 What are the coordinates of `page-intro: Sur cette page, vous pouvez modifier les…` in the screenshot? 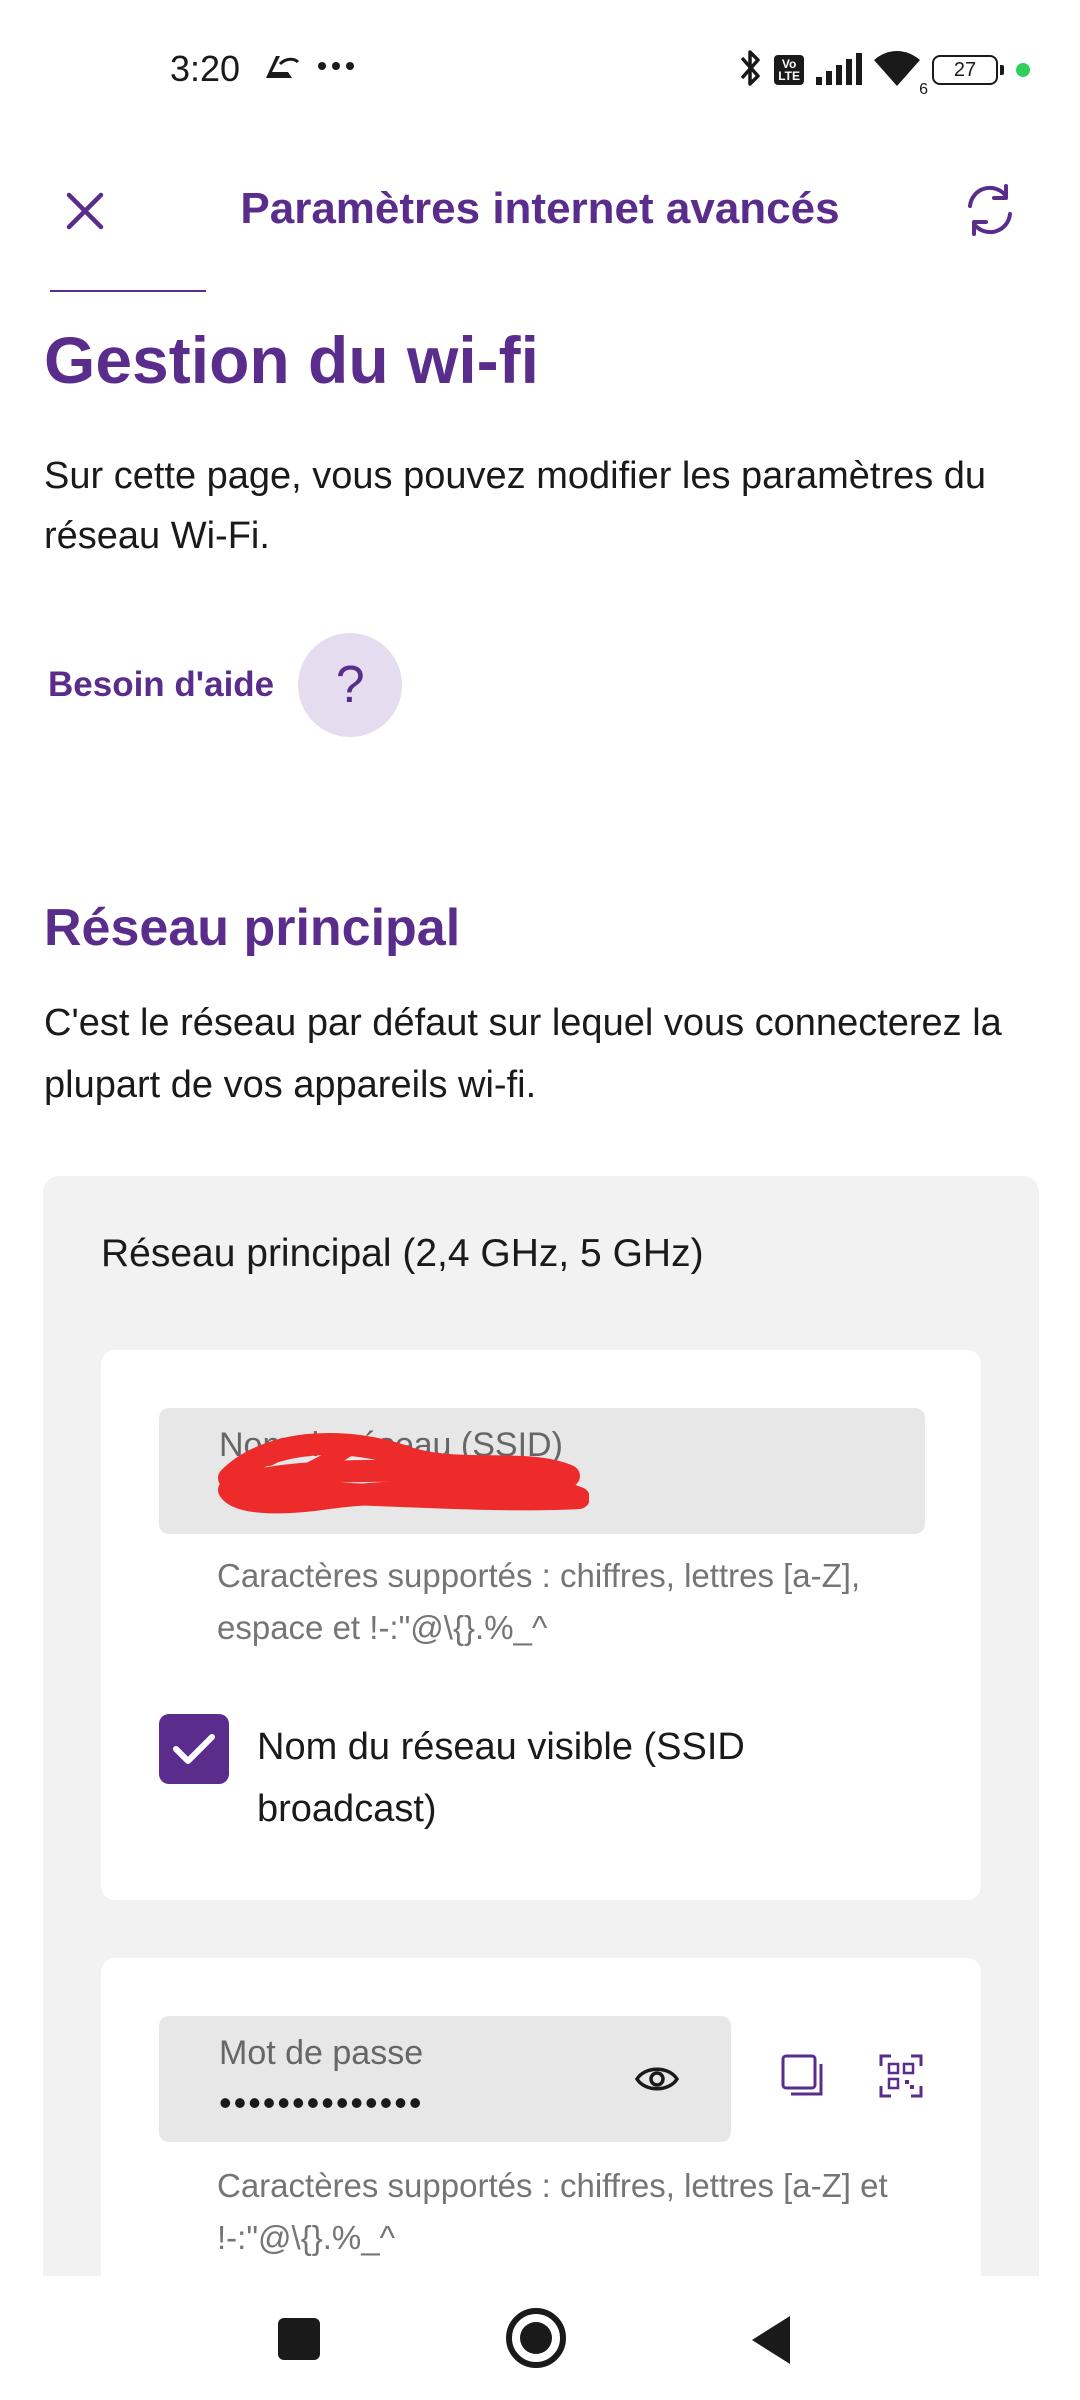 It's located at (515, 506).